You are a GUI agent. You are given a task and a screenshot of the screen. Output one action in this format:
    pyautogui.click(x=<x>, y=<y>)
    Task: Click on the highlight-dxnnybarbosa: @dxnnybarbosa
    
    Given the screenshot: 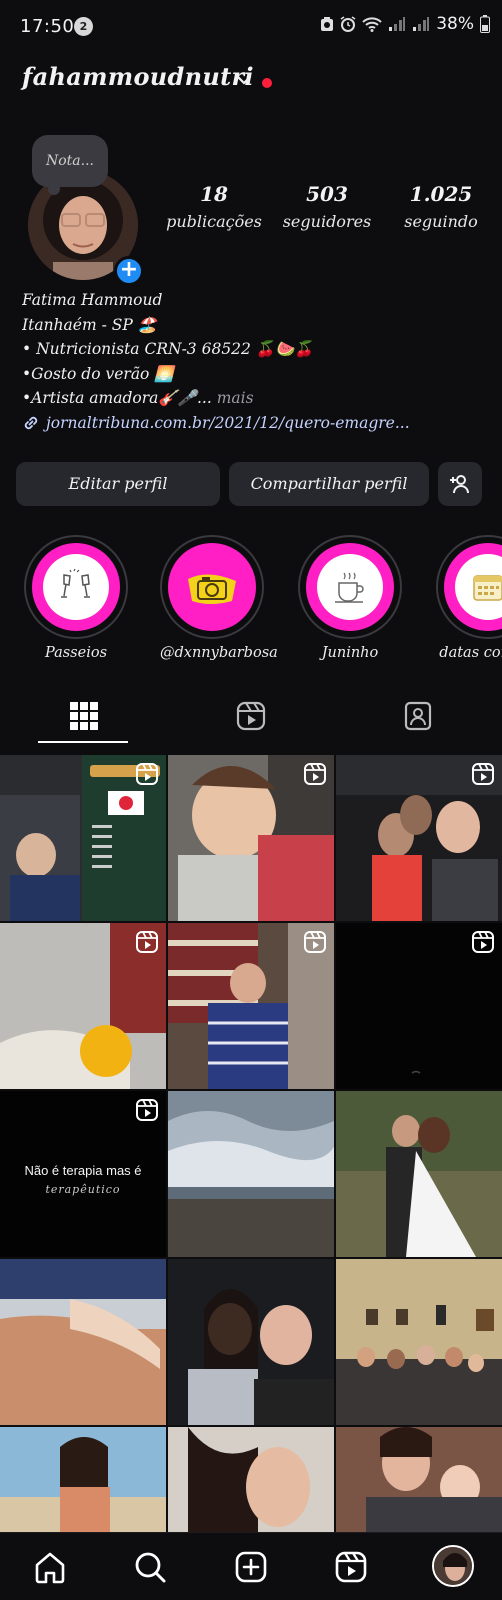 What is the action you would take?
    pyautogui.click(x=219, y=598)
    